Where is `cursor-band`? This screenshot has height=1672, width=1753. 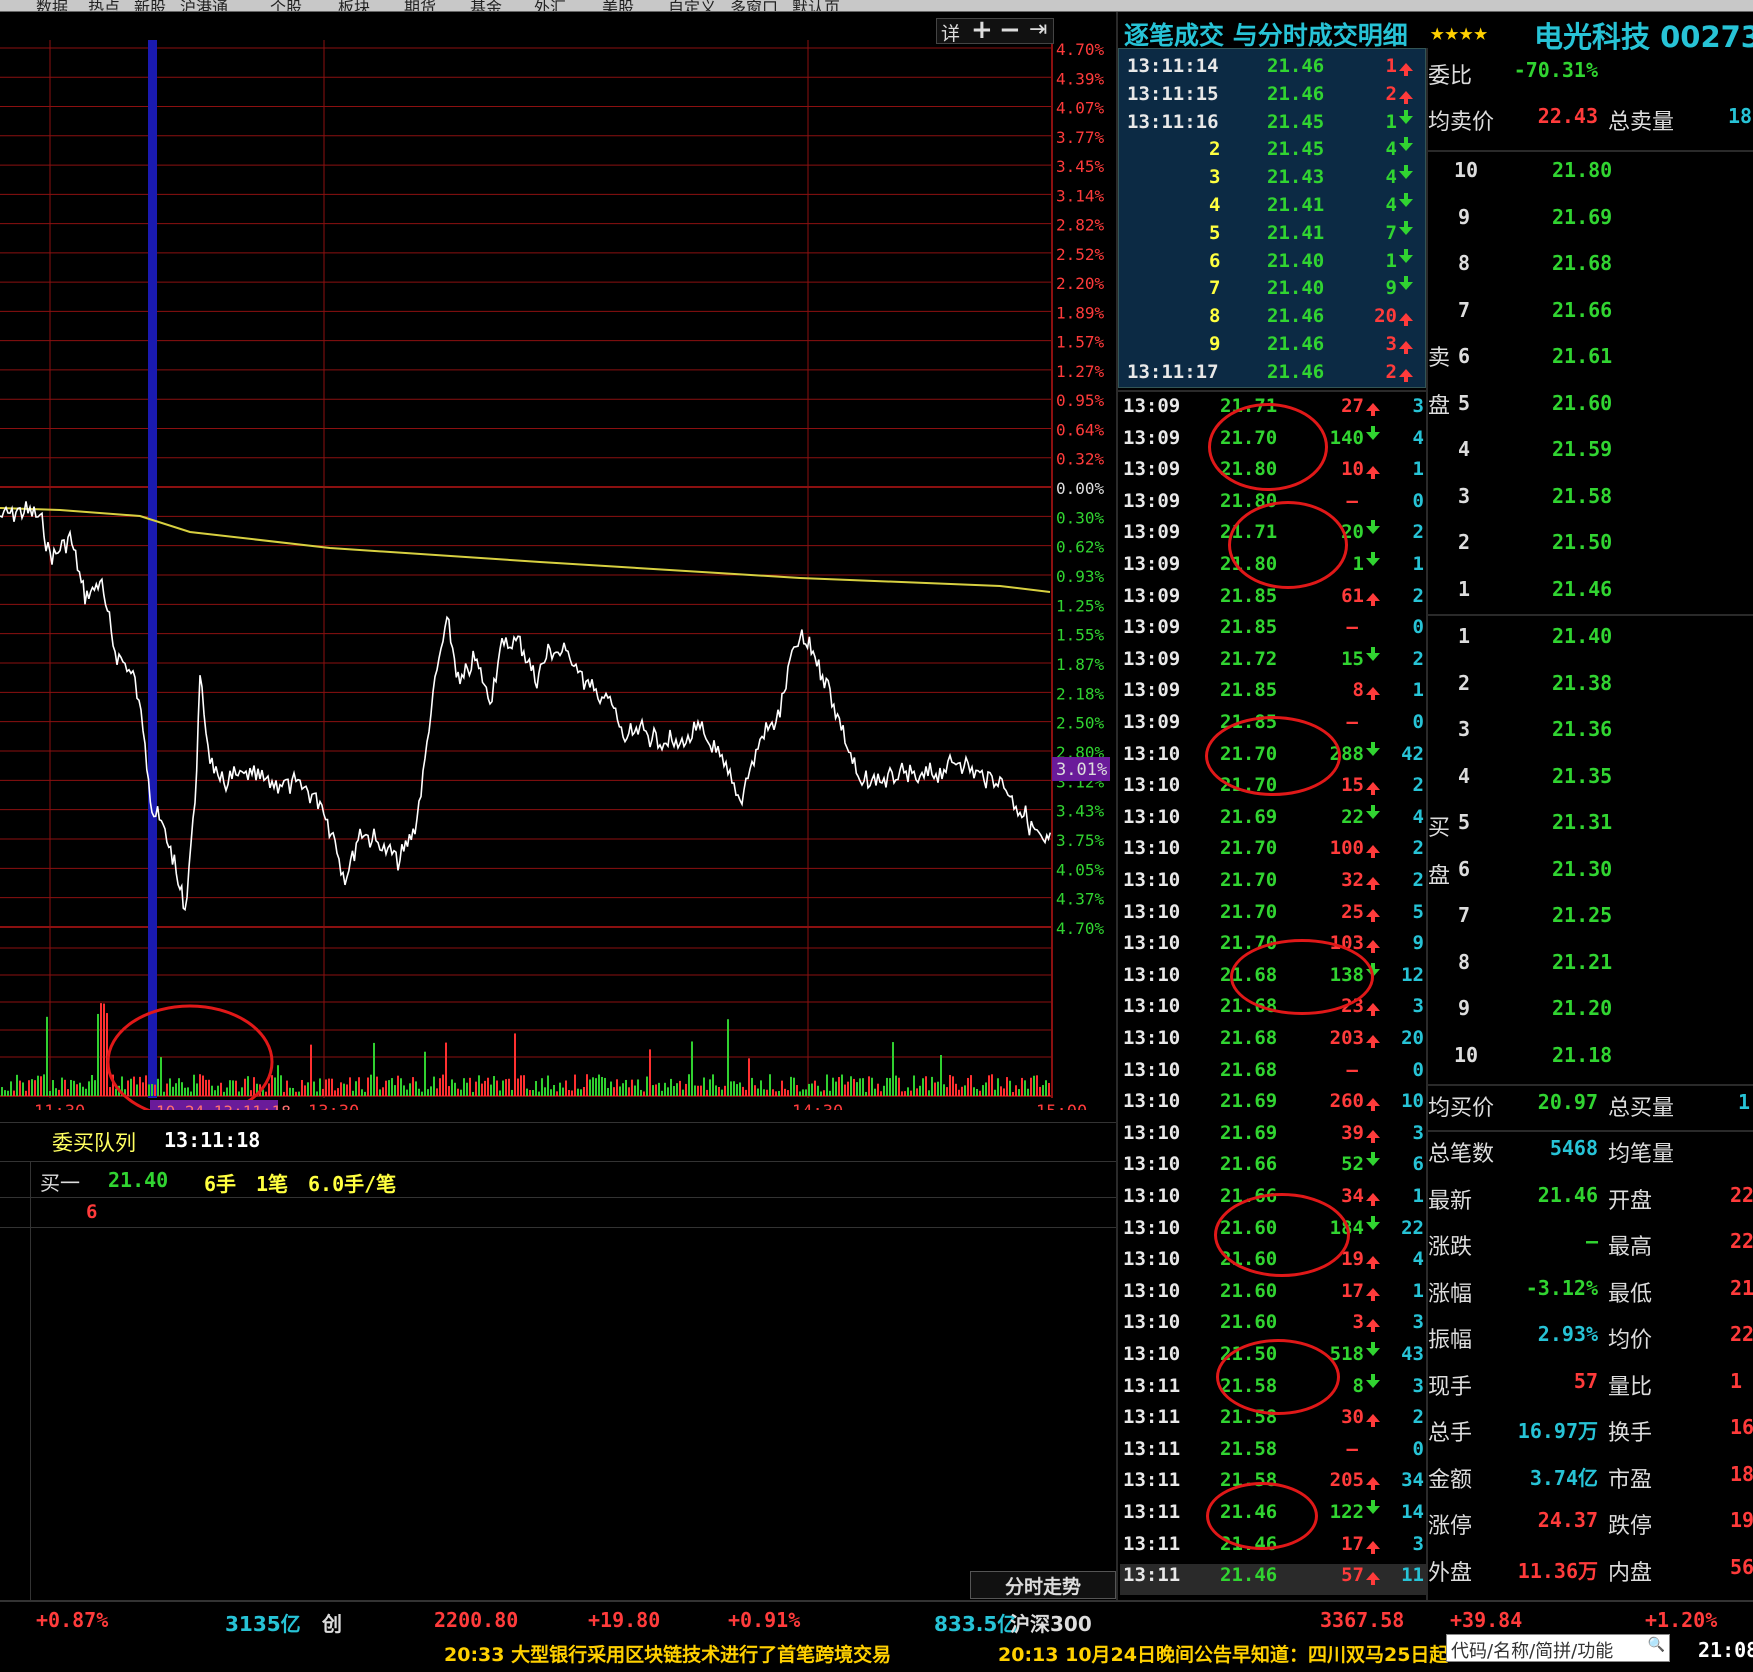
cursor-band is located at coordinates (152, 569).